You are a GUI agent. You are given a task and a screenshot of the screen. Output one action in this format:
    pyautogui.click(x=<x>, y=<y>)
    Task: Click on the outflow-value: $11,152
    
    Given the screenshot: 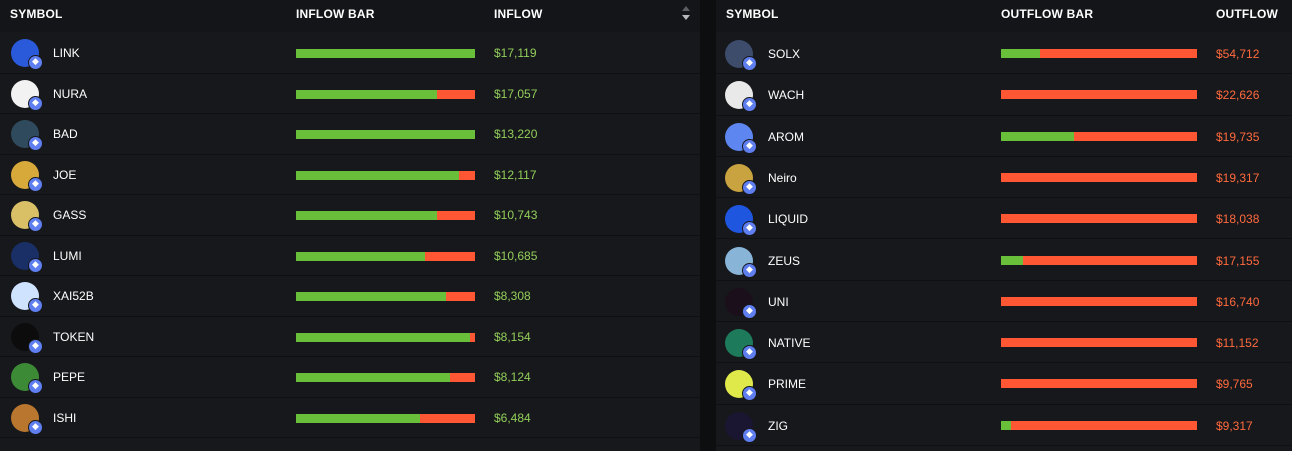 What is the action you would take?
    pyautogui.click(x=1237, y=343)
    